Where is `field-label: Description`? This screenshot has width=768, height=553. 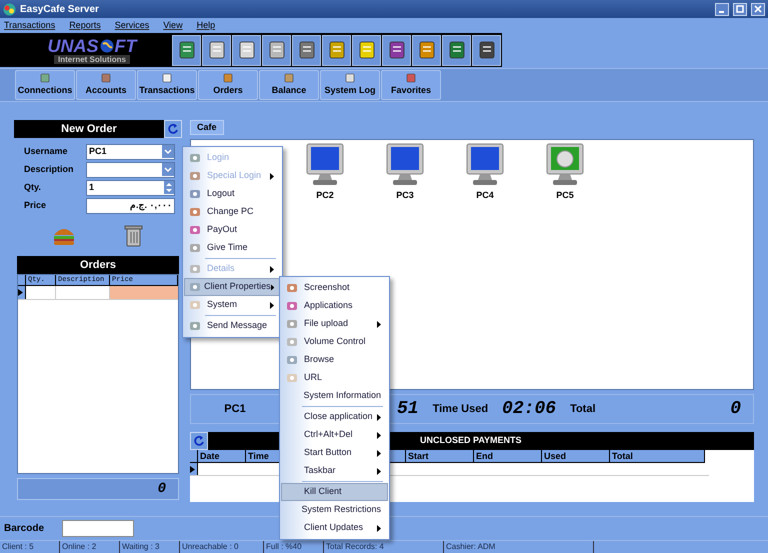 field-label: Description is located at coordinates (49, 169).